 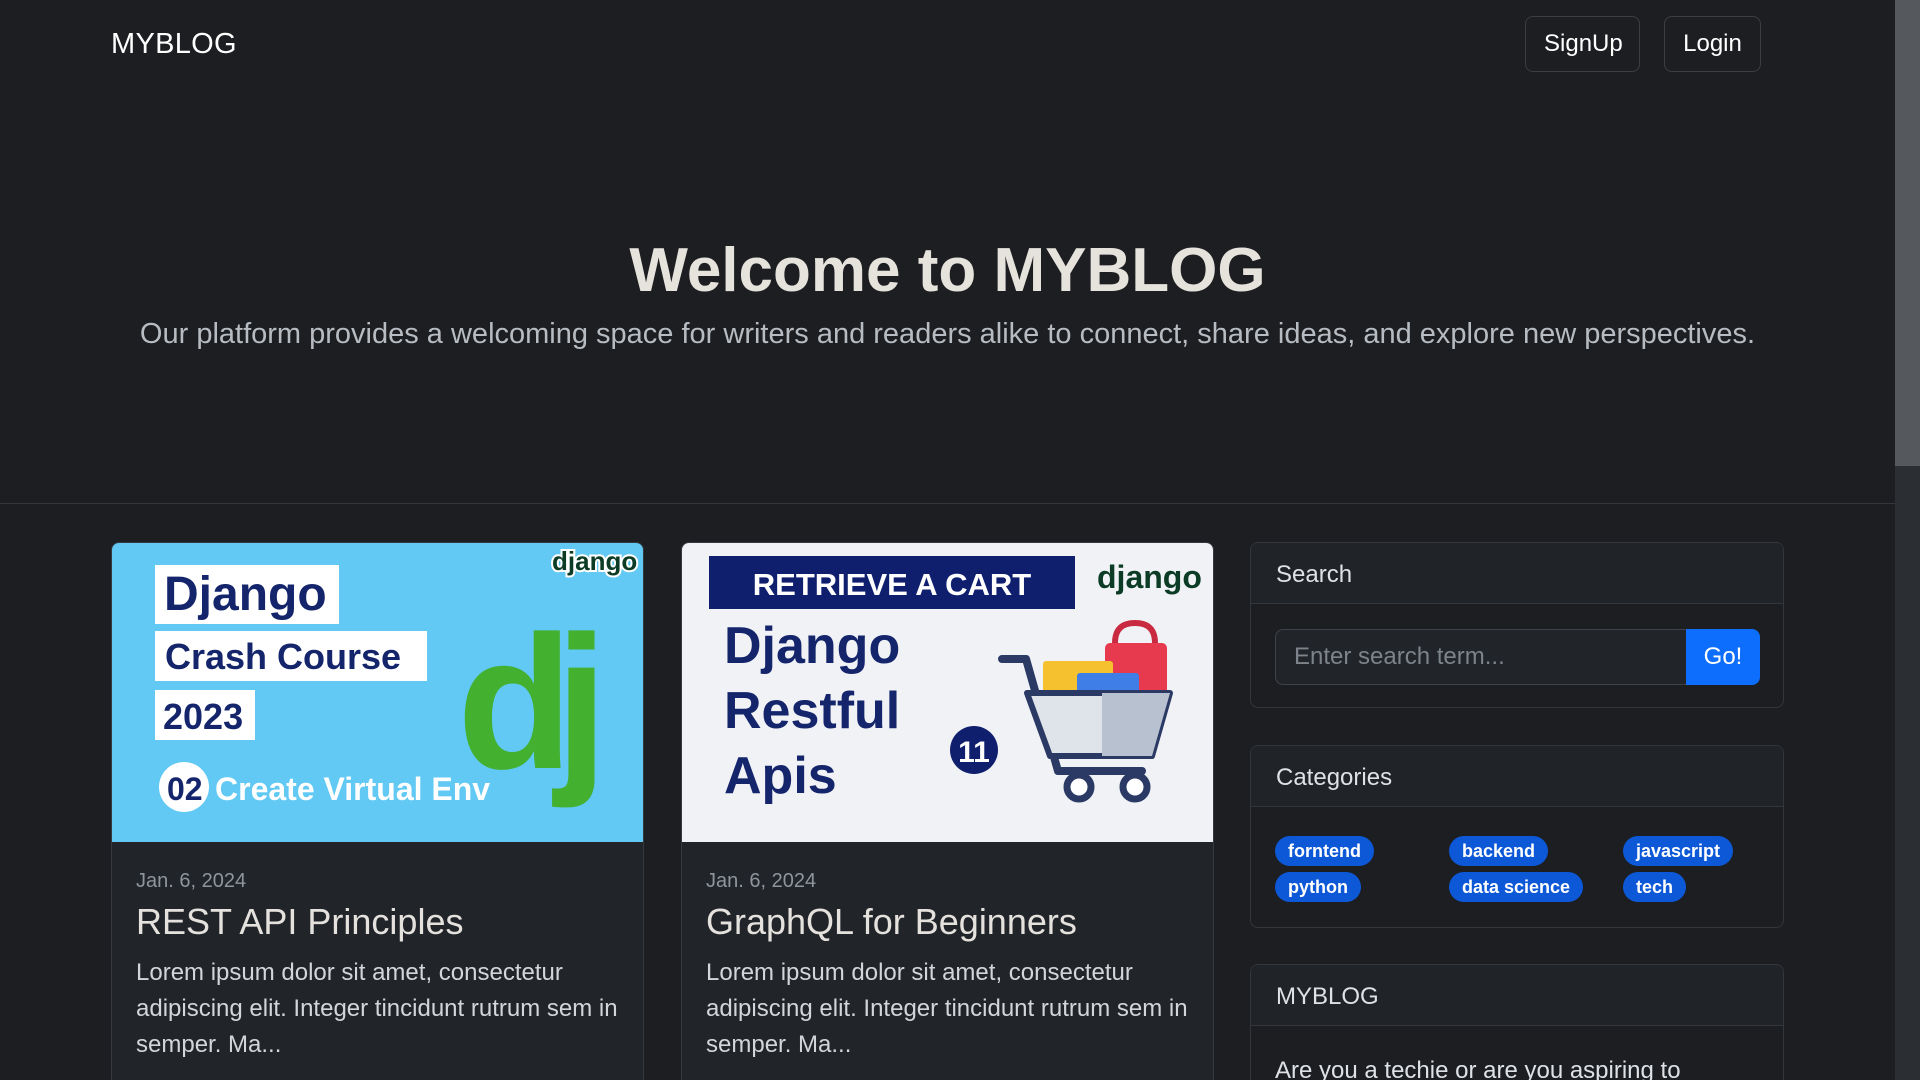 I want to click on signup-button: SignUp, so click(x=1582, y=44).